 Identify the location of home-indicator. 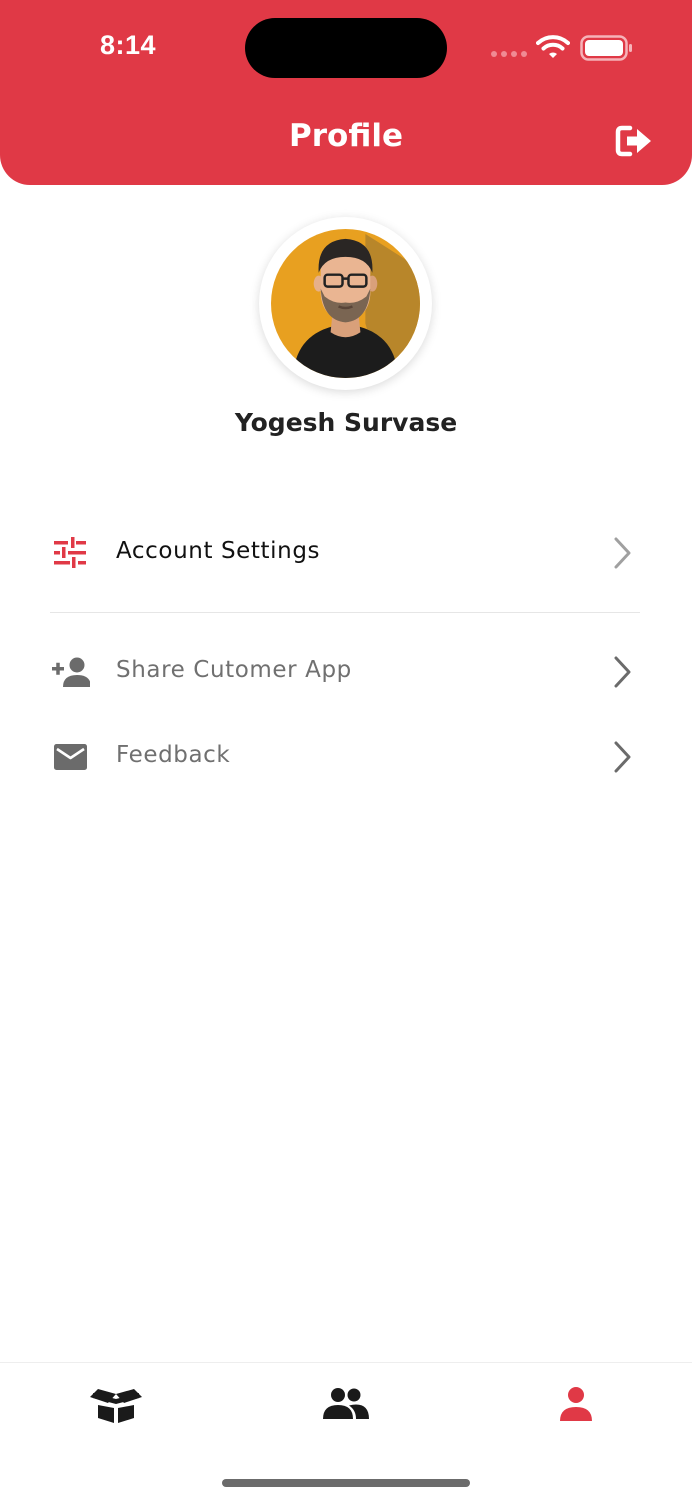
(346, 1483).